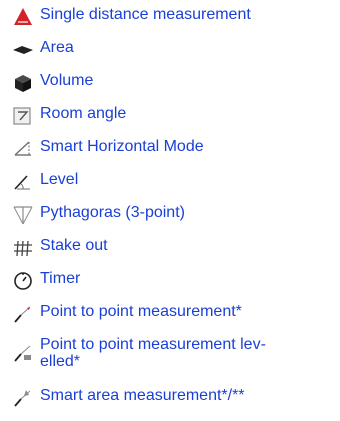  What do you see at coordinates (22, 182) in the screenshot?
I see `level-icon` at bounding box center [22, 182].